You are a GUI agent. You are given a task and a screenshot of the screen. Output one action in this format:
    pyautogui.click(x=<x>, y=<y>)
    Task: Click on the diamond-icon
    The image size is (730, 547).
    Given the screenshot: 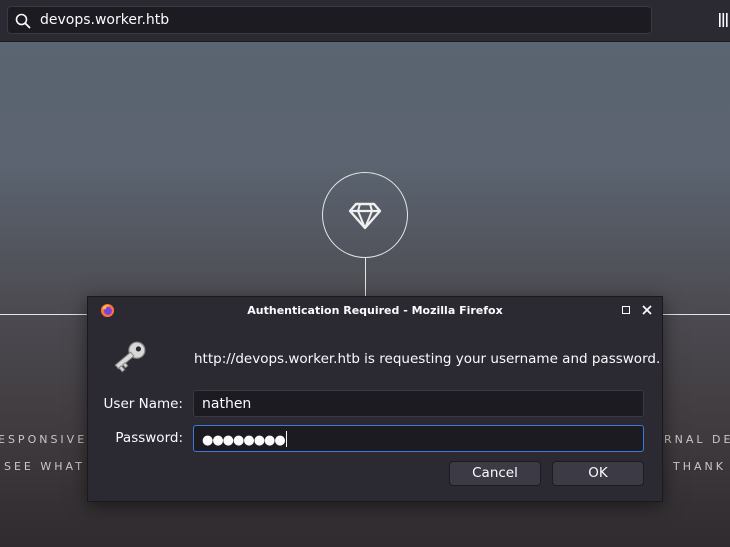 What is the action you would take?
    pyautogui.click(x=365, y=216)
    